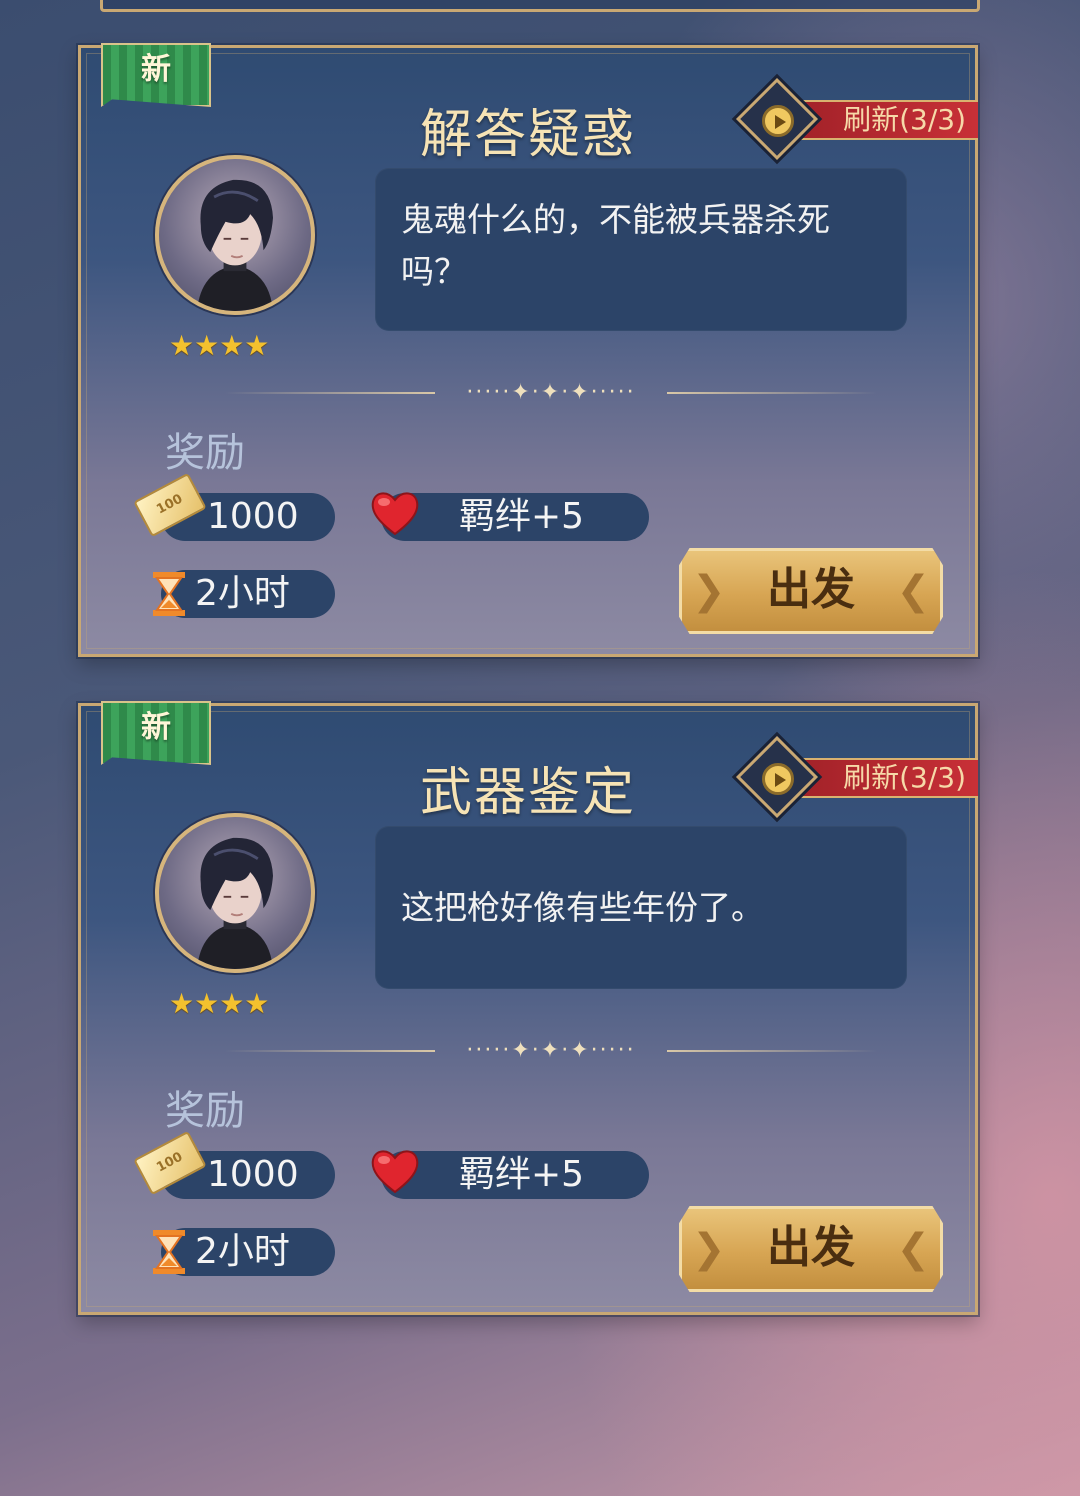  I want to click on dialogue-bubble: 这把枪好像有些年份了。, so click(641, 907).